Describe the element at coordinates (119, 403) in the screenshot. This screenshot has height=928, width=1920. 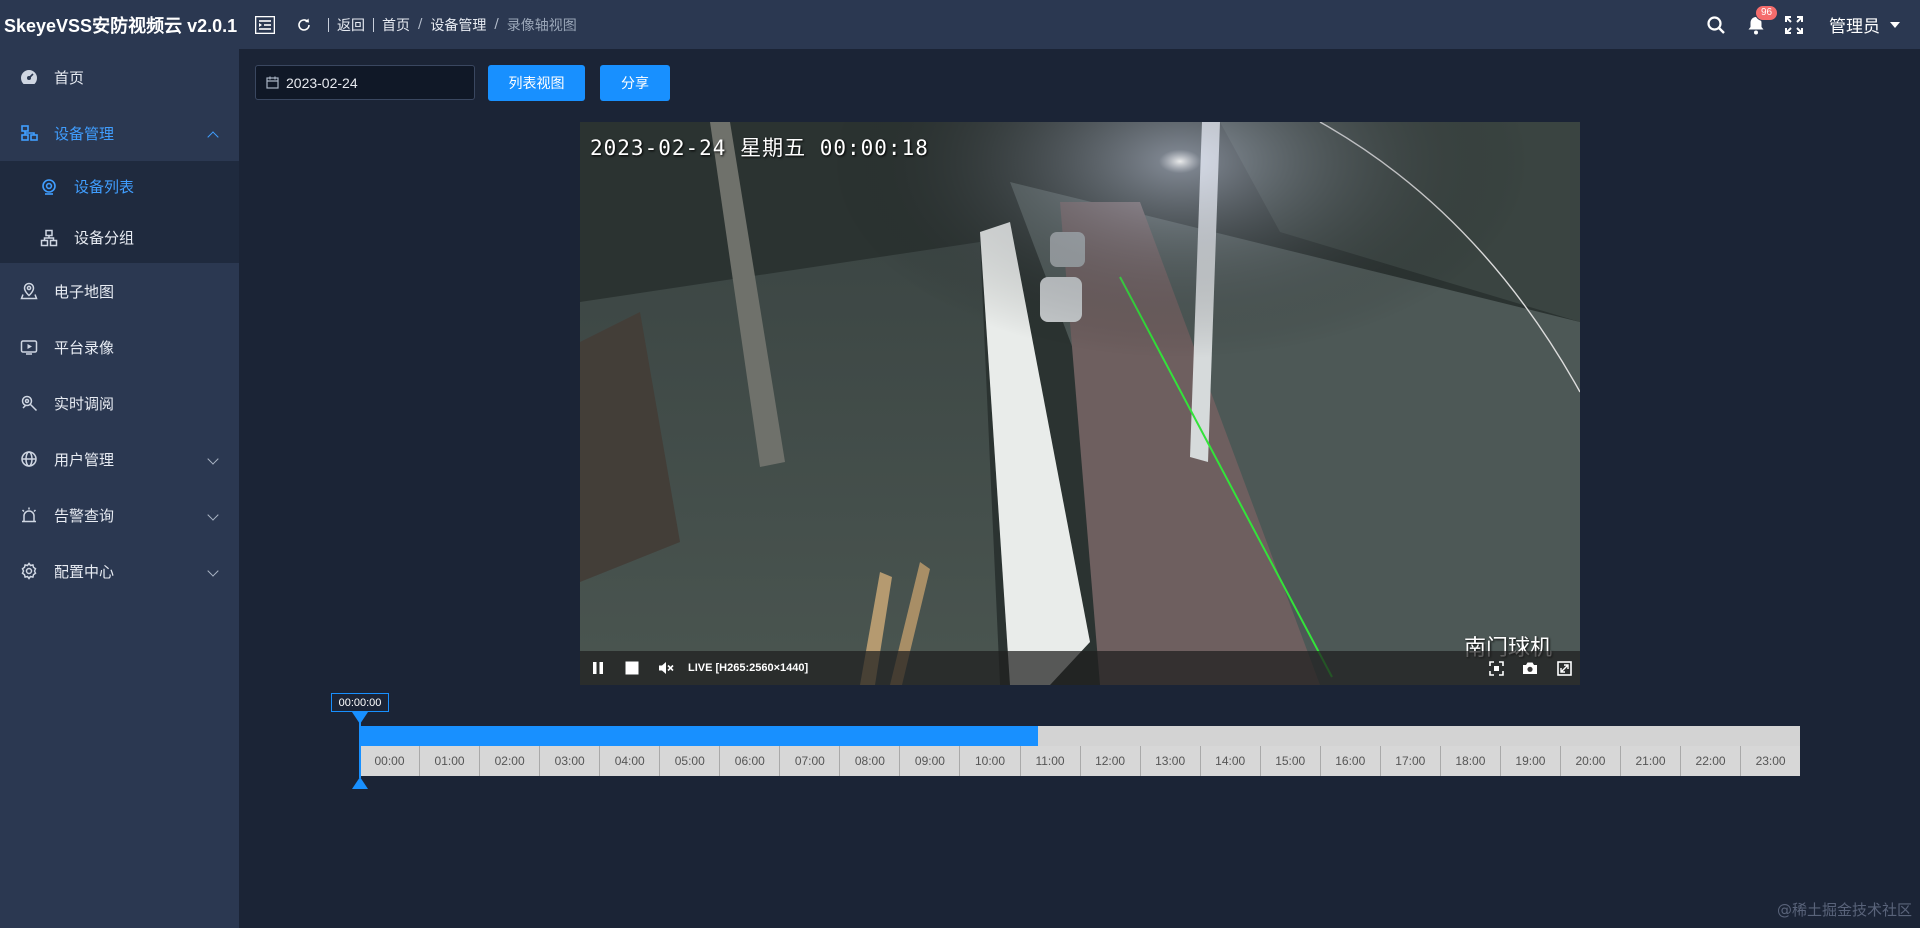
I see `sidebar-item-live-view: 实时调阅` at that location.